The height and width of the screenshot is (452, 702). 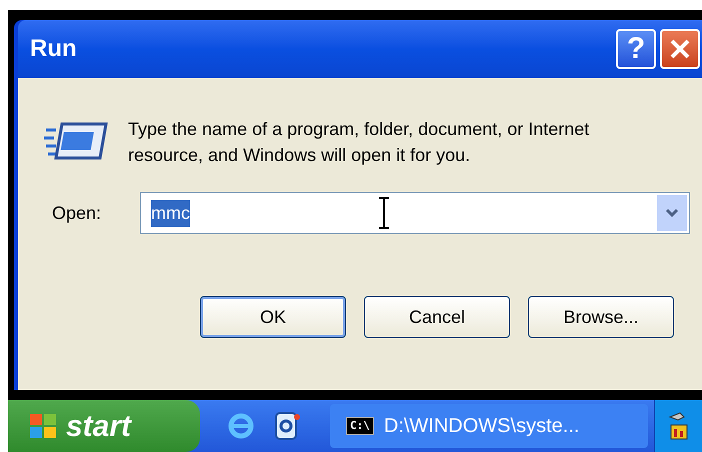 What do you see at coordinates (636, 49) in the screenshot?
I see `help-button: ?` at bounding box center [636, 49].